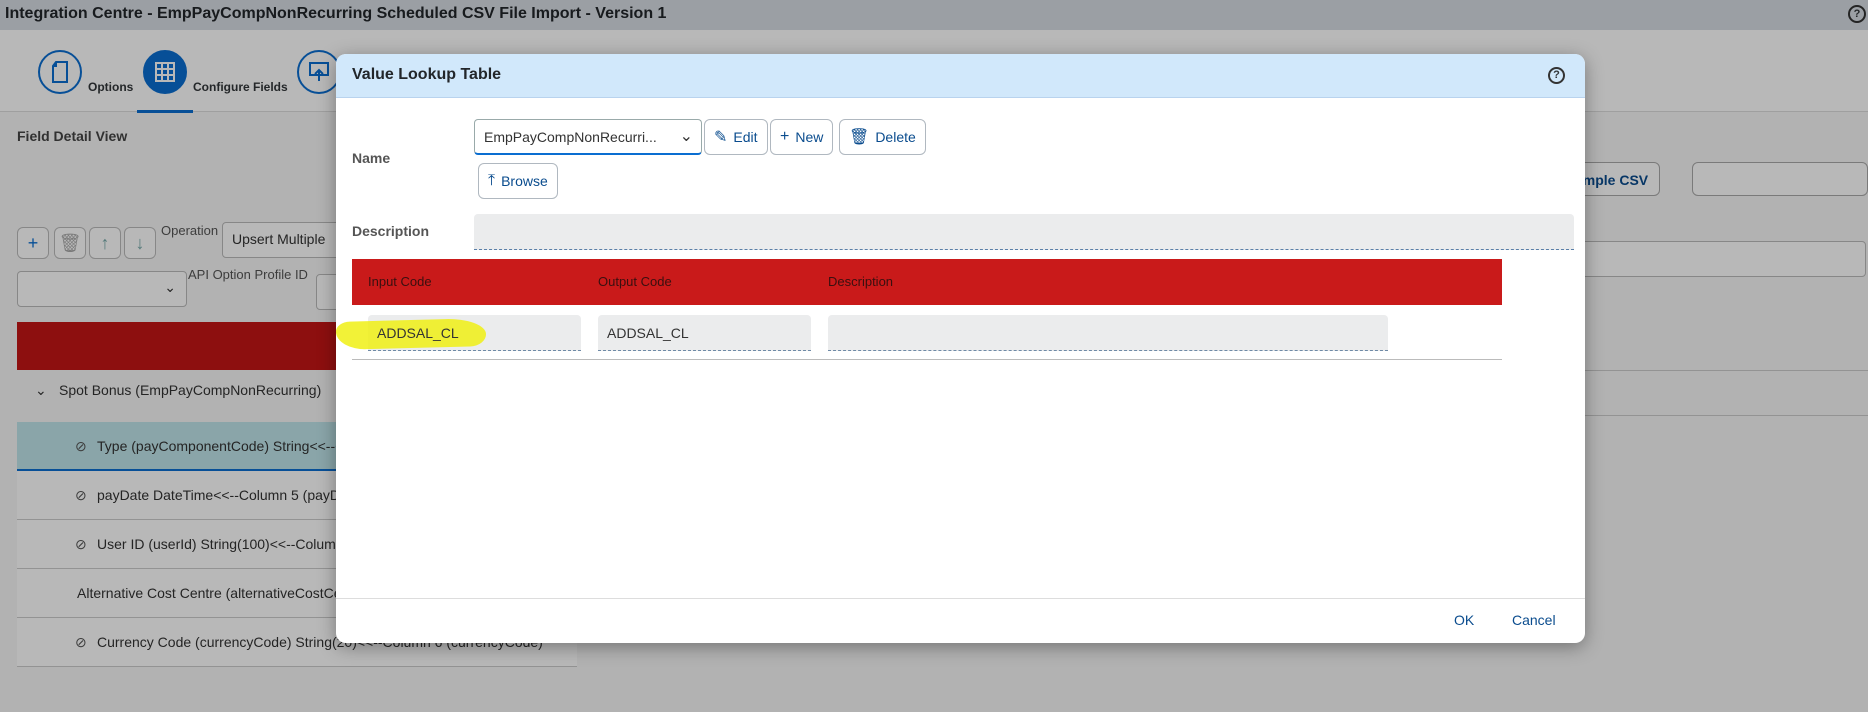 This screenshot has height=712, width=1868. I want to click on description-label: Description, so click(391, 231).